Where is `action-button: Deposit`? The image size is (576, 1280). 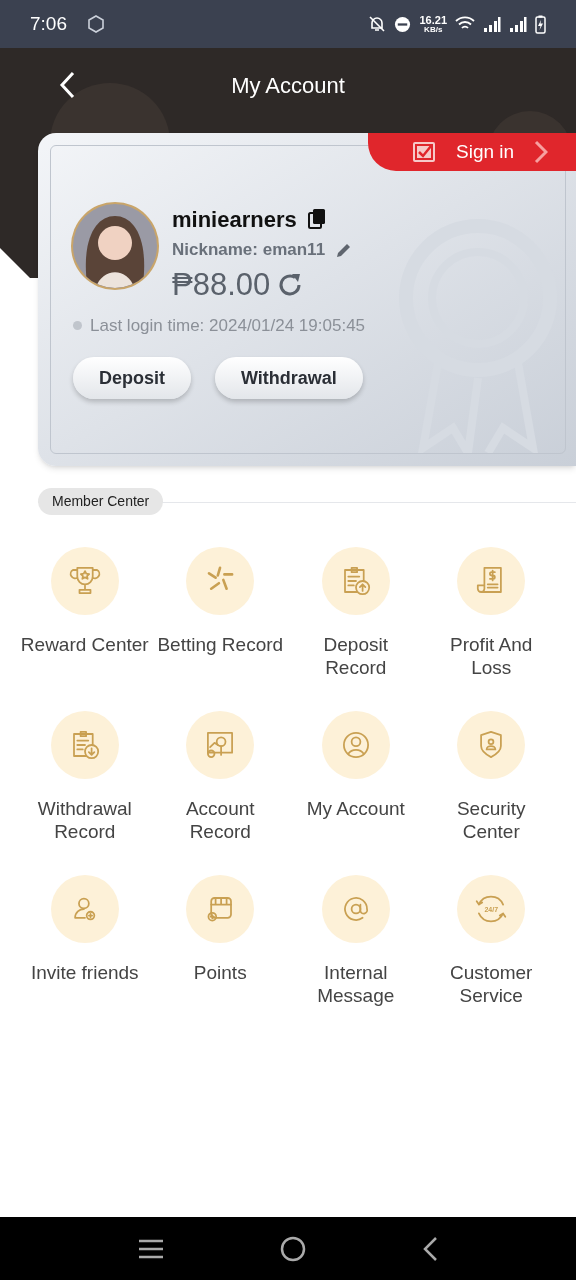 action-button: Deposit is located at coordinates (132, 378).